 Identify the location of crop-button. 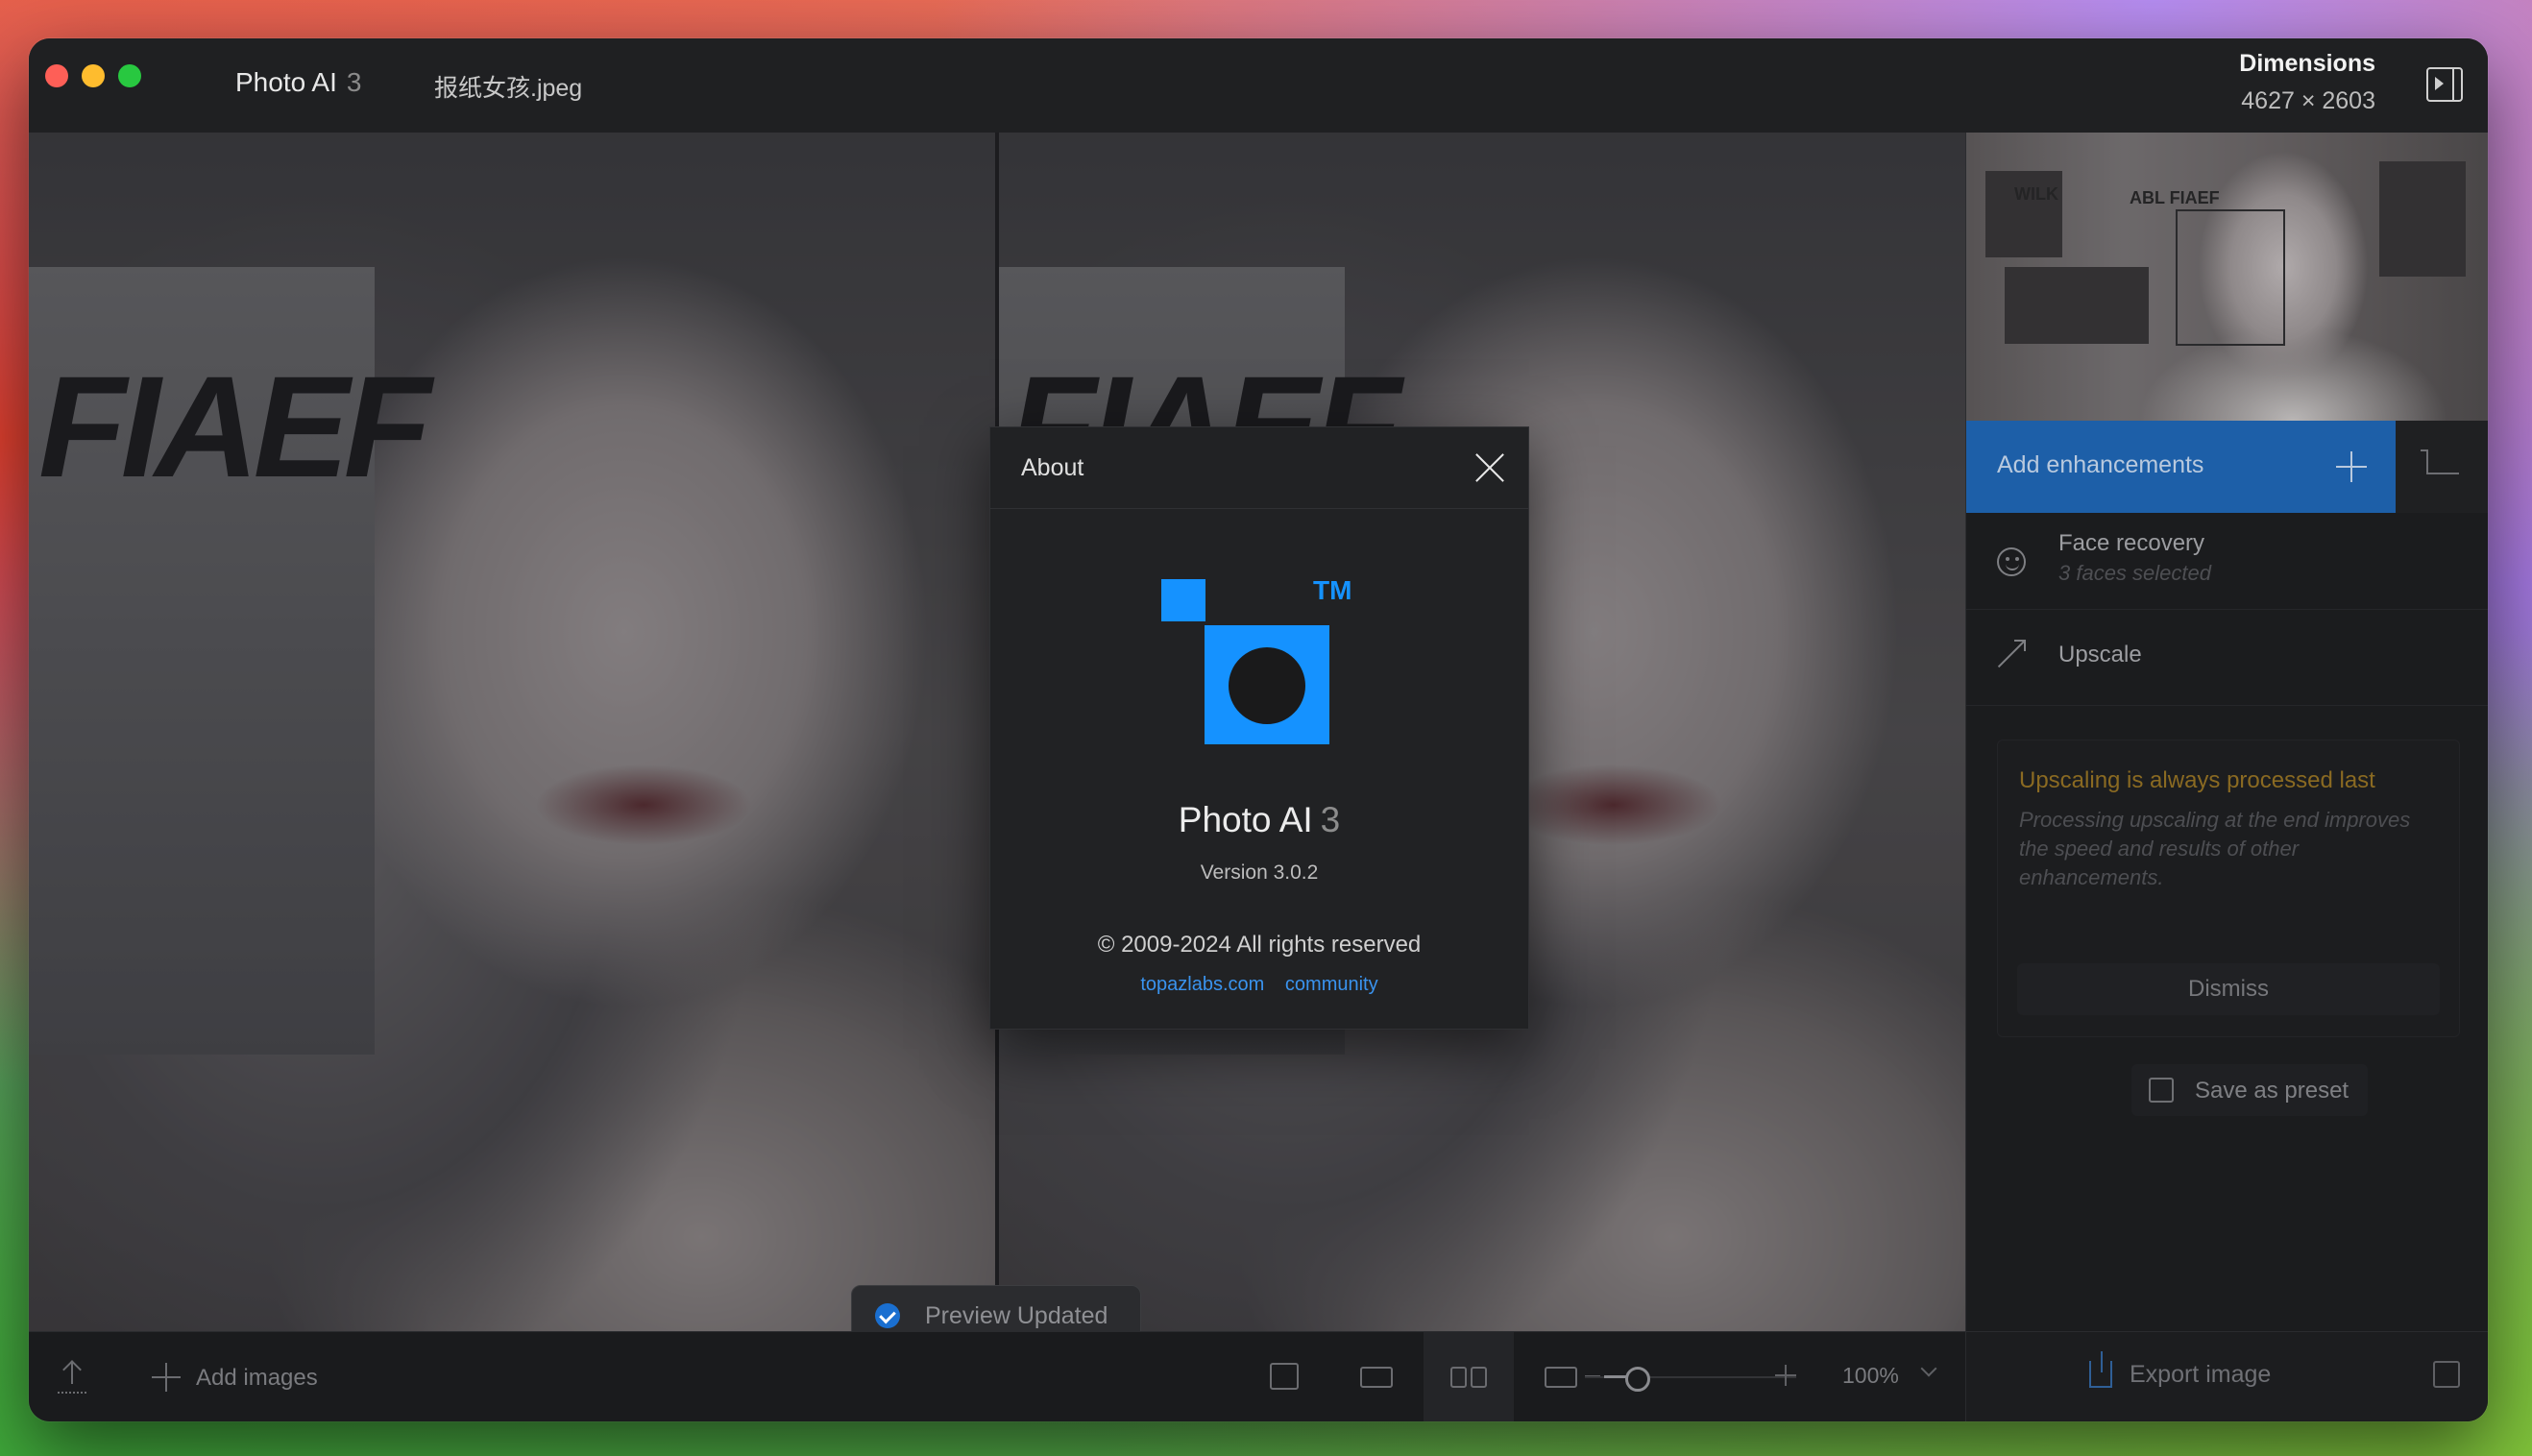
(2442, 467).